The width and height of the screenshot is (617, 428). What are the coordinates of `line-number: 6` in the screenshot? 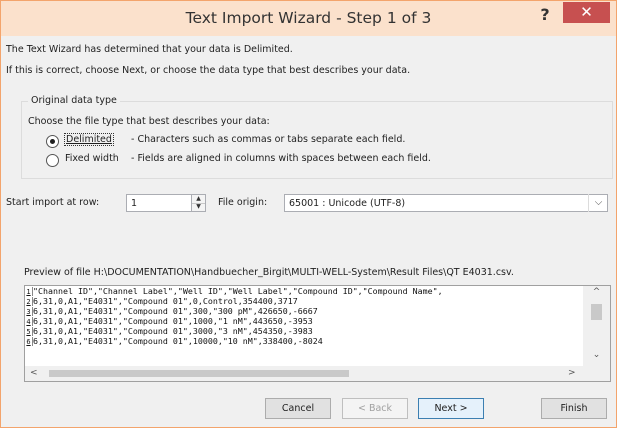 It's located at (29, 341).